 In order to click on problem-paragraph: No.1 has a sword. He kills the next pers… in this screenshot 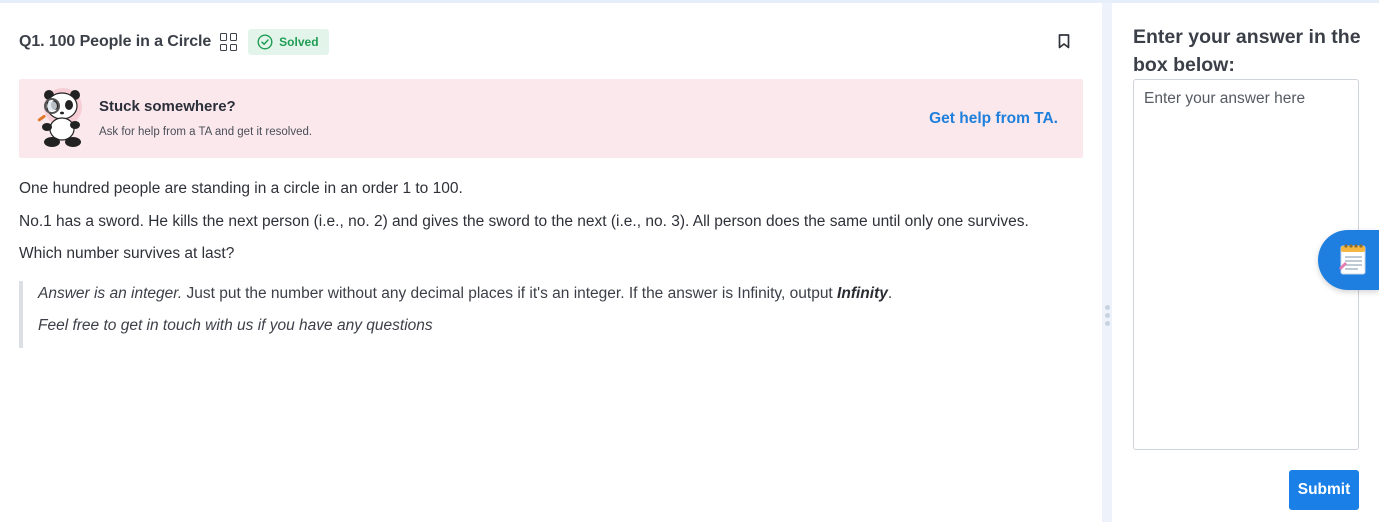, I will do `click(524, 221)`.